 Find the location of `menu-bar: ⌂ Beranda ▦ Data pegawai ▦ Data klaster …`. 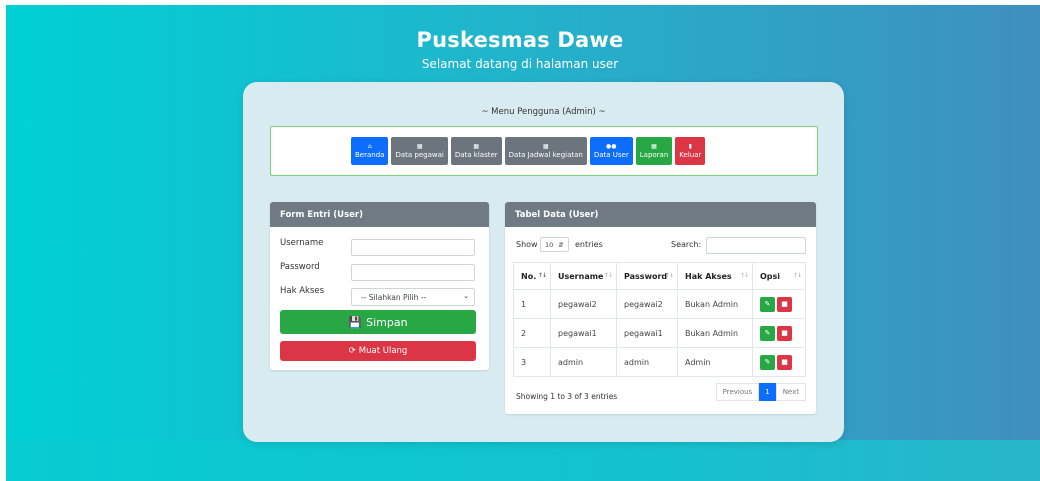

menu-bar: ⌂ Beranda ▦ Data pegawai ▦ Data klaster … is located at coordinates (544, 151).